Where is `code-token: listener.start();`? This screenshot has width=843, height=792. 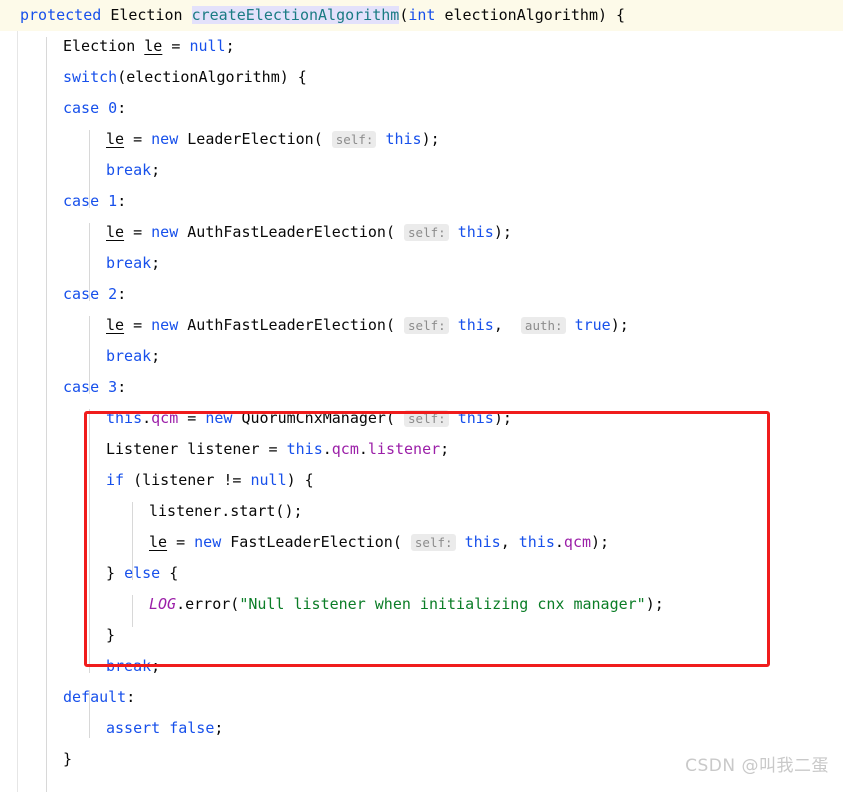 code-token: listener.start(); is located at coordinates (226, 511).